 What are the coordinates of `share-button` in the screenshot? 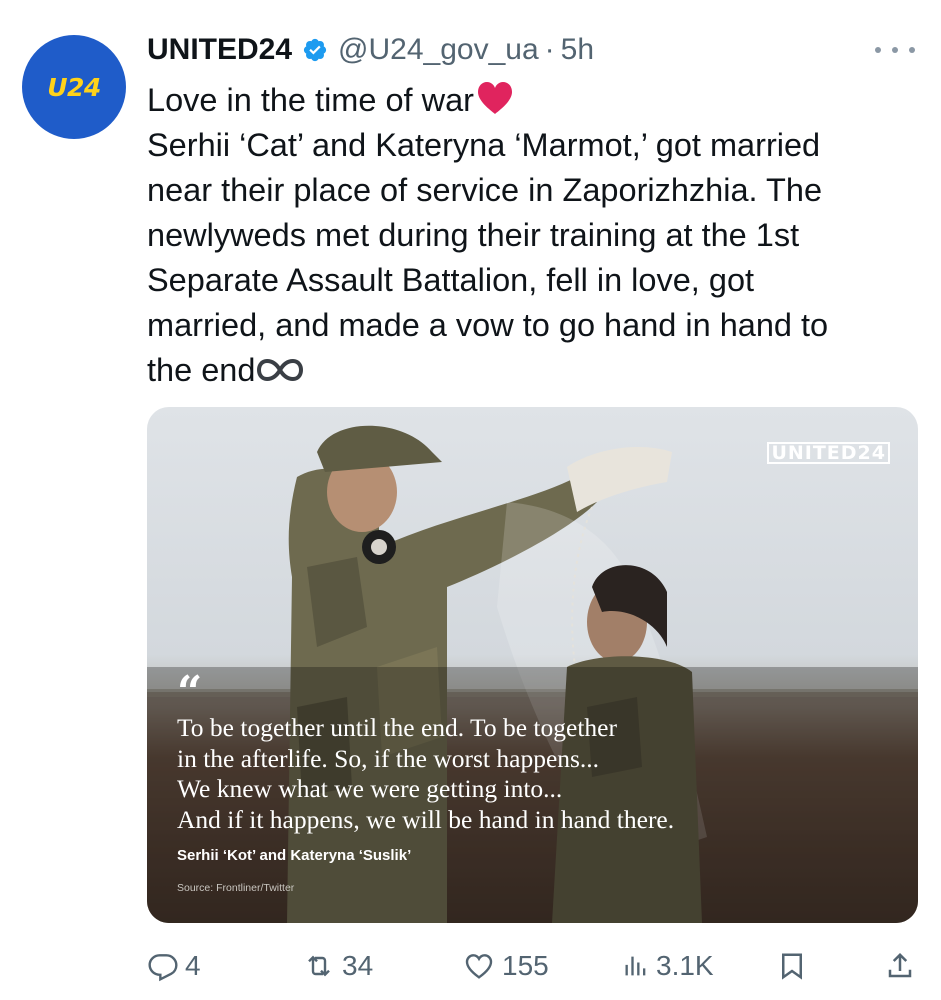 It's located at (900, 966).